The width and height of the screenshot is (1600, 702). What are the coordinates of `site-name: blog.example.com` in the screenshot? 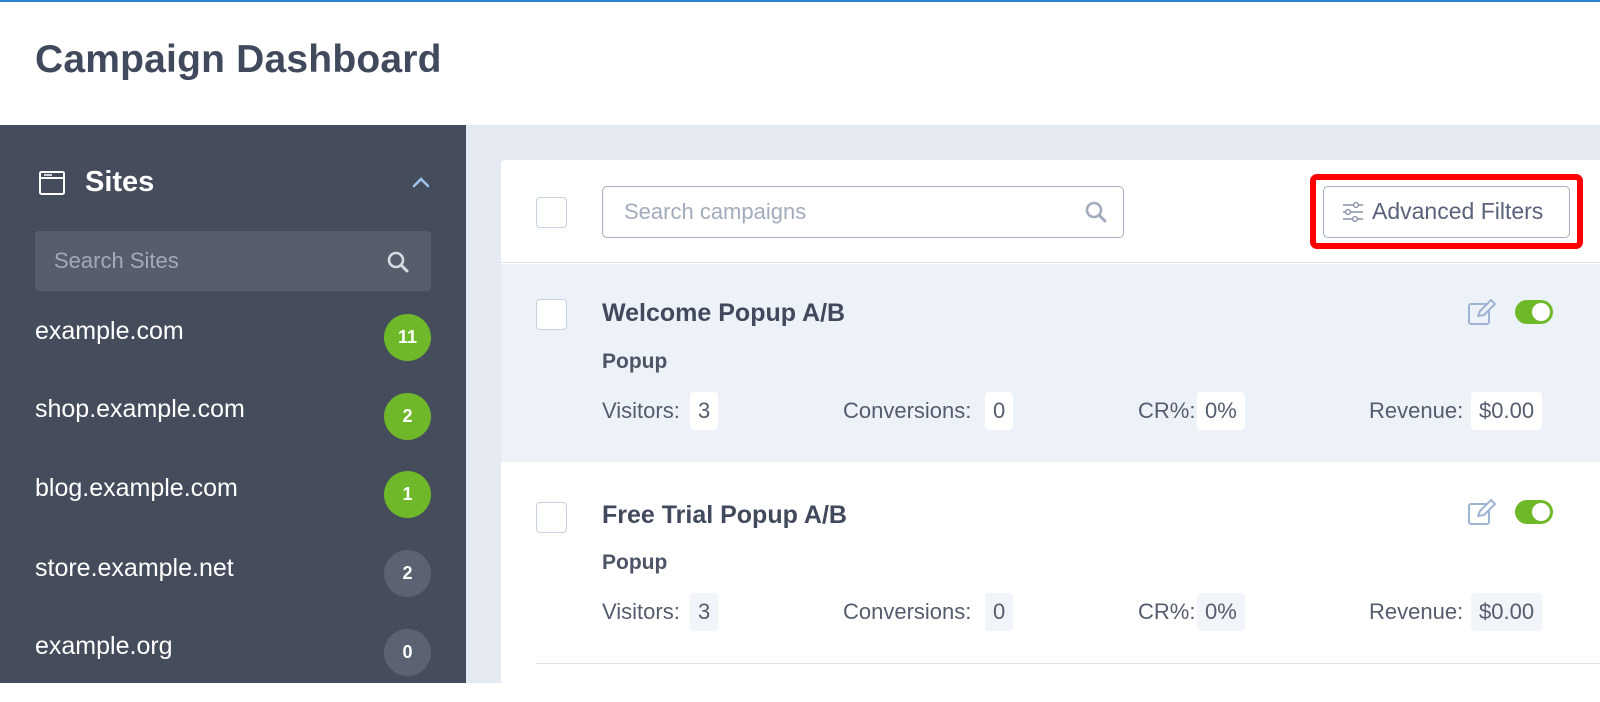 It's located at (136, 488).